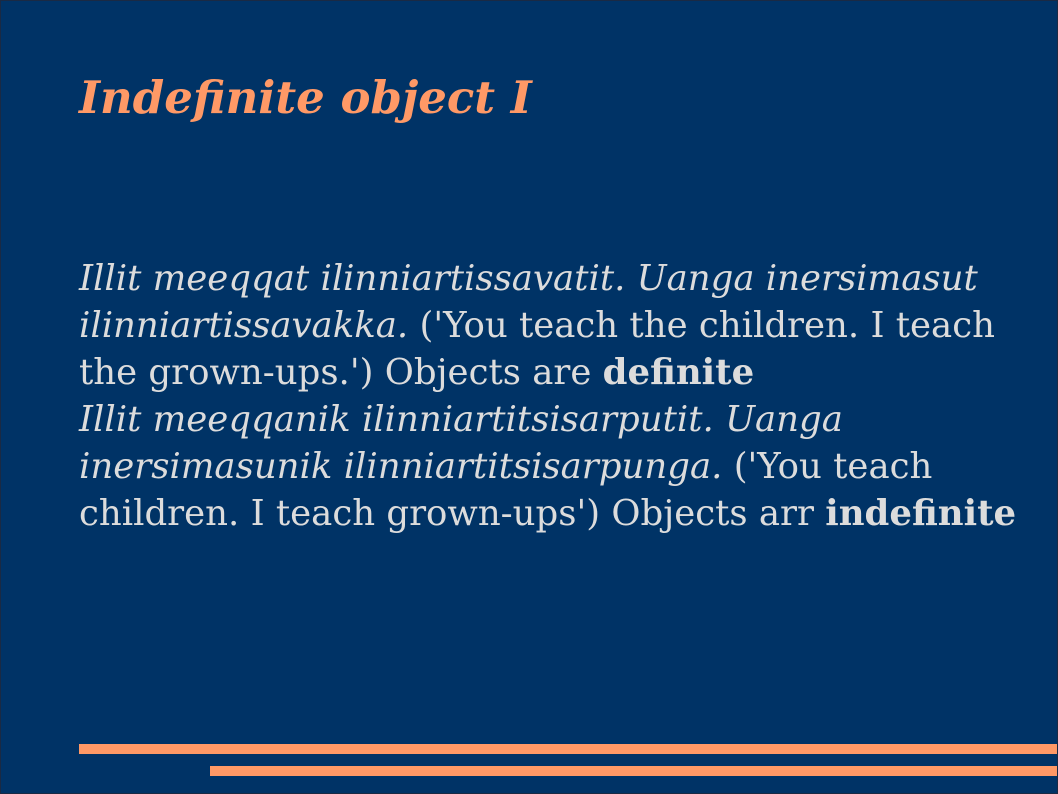  Describe the element at coordinates (921, 513) in the screenshot. I see `emphasis-term: indefinite` at that location.